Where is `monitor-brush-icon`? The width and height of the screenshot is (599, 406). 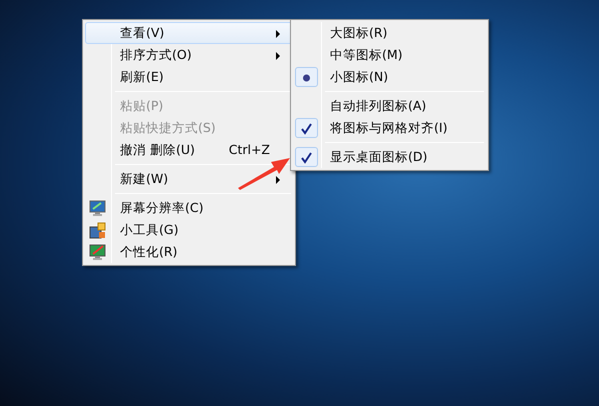
monitor-brush-icon is located at coordinates (97, 252).